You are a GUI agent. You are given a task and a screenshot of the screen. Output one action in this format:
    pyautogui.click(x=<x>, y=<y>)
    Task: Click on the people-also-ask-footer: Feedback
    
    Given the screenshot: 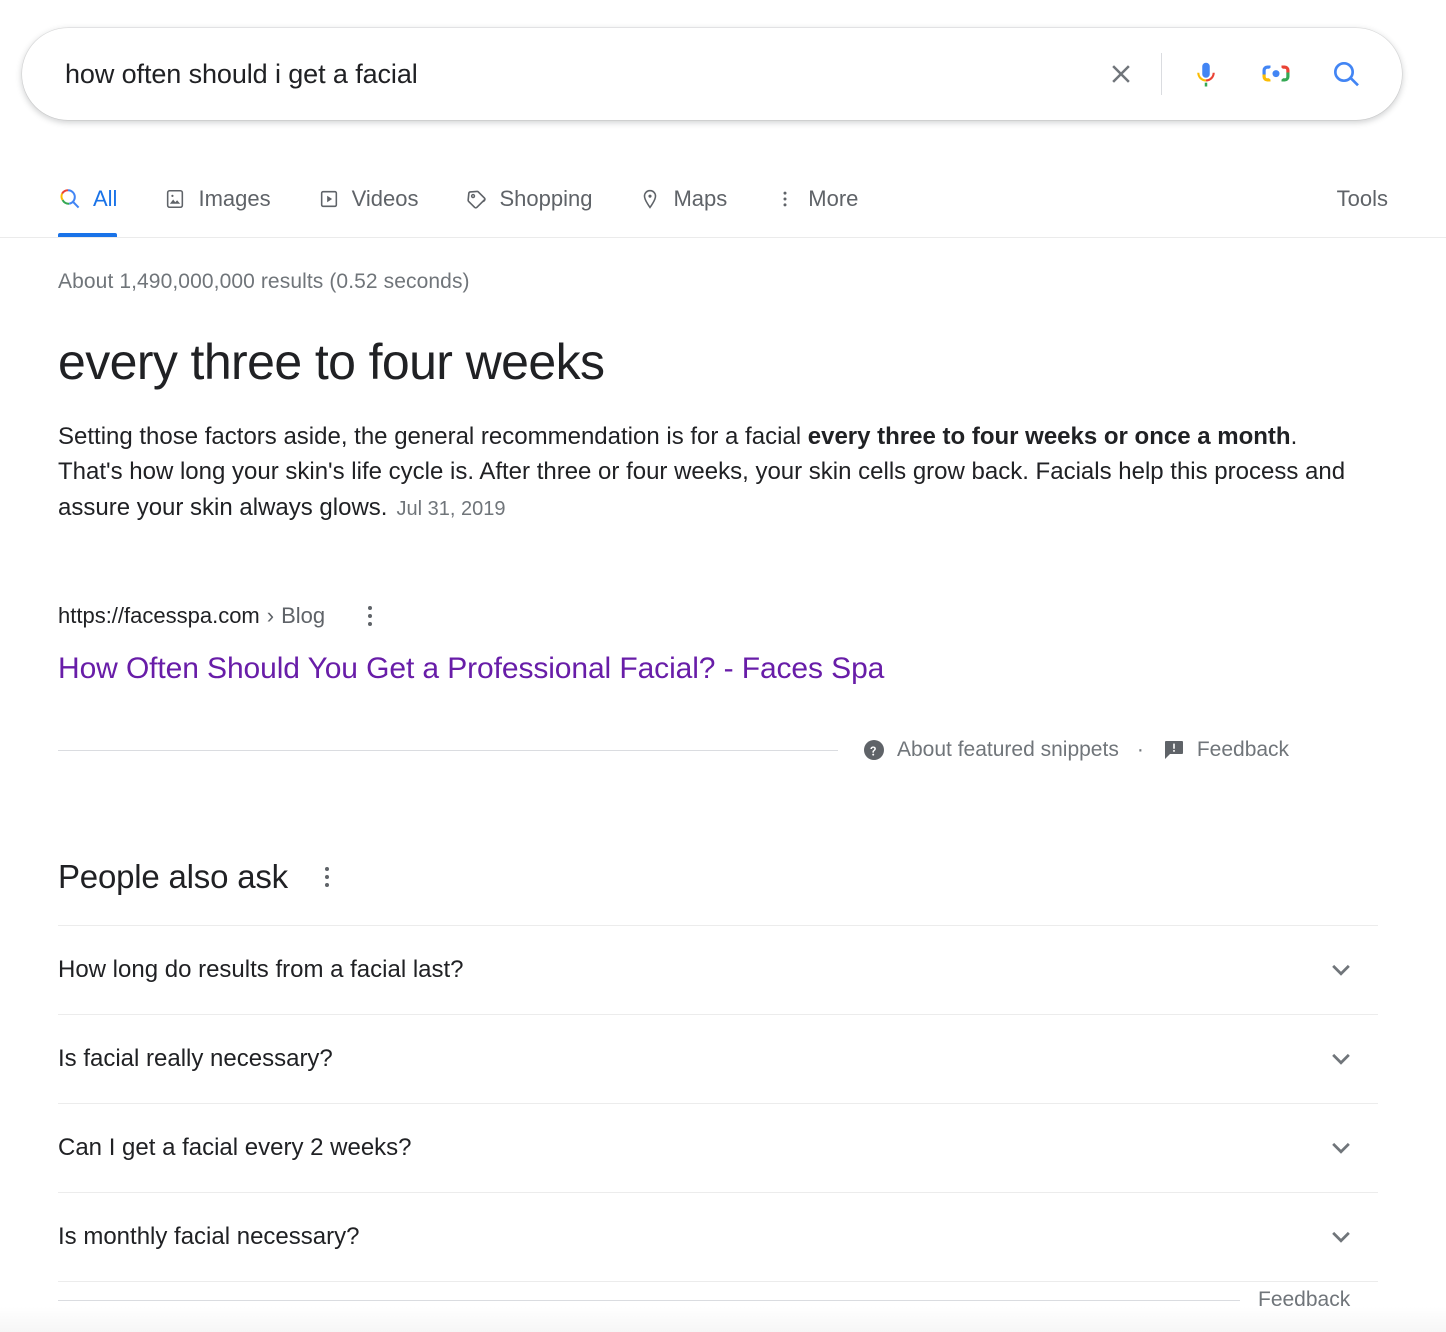 What is the action you would take?
    pyautogui.click(x=718, y=1300)
    